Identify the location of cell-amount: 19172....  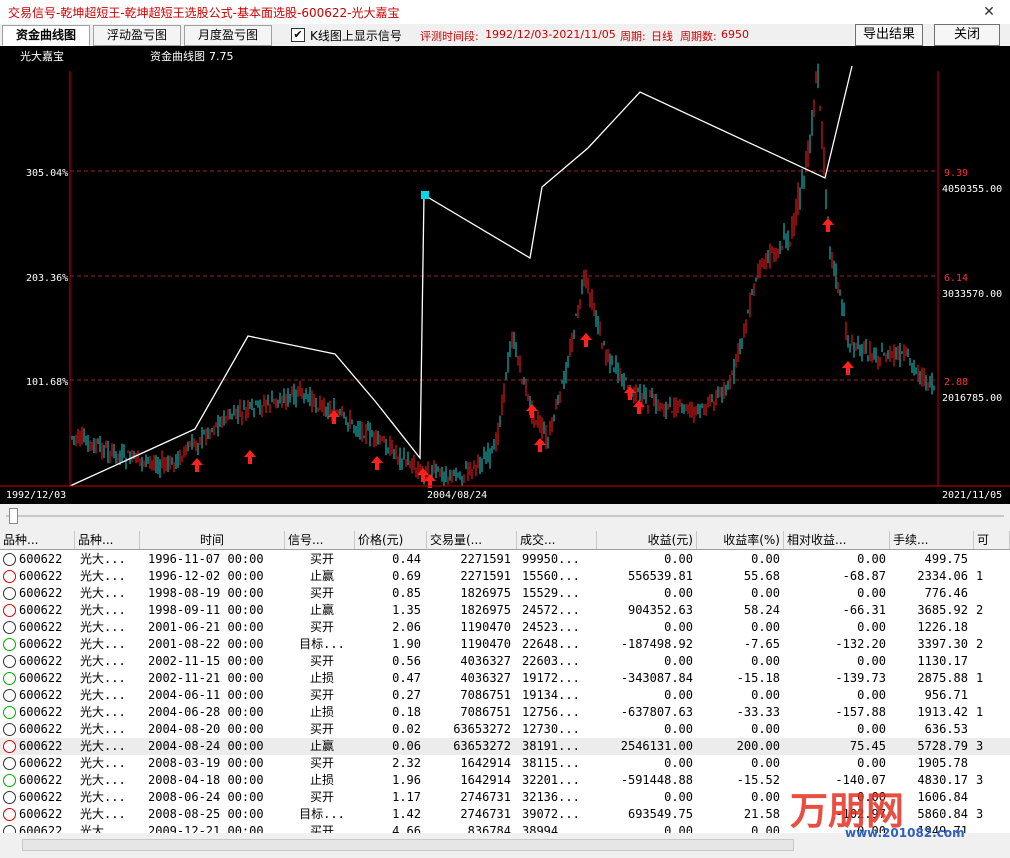
(551, 678).